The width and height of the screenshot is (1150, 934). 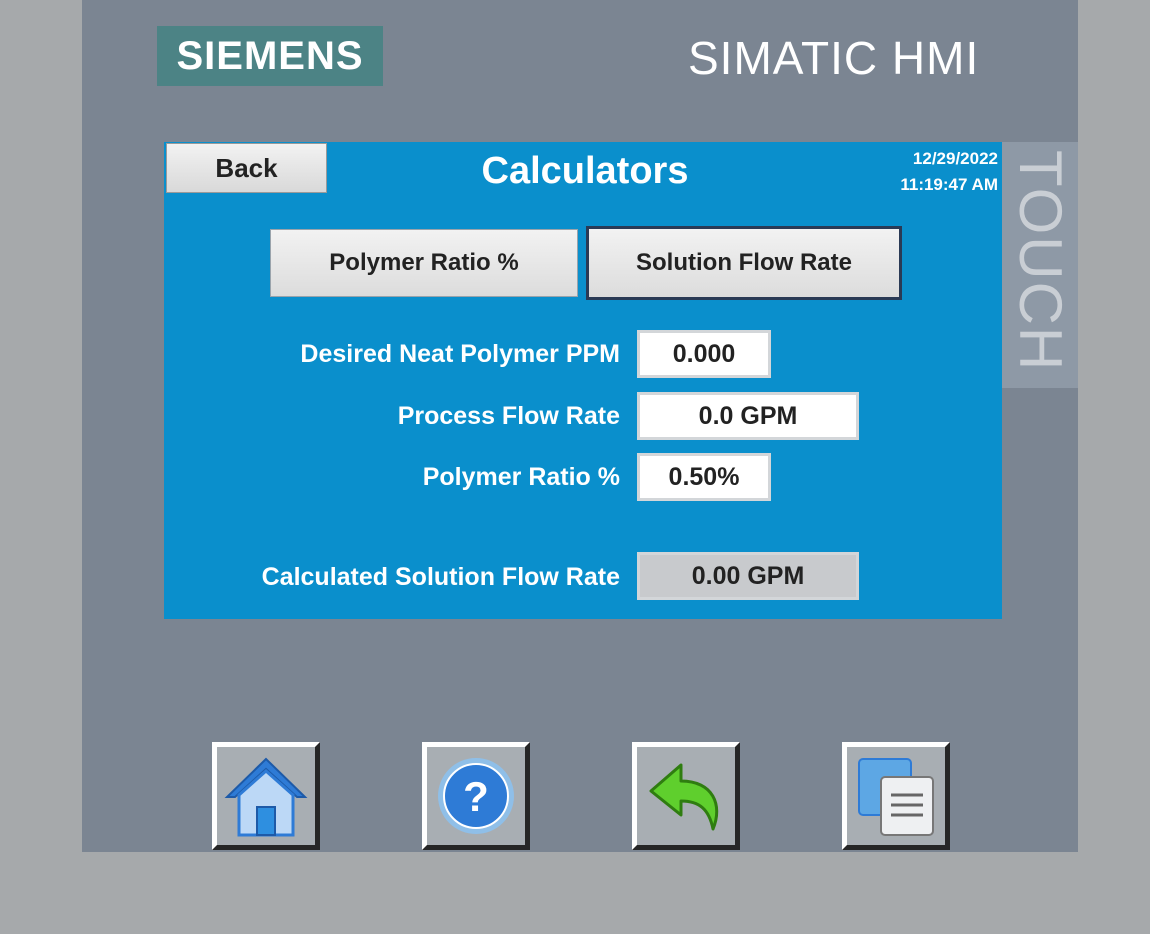 I want to click on time-text: 11:19:47 AM, so click(x=949, y=184).